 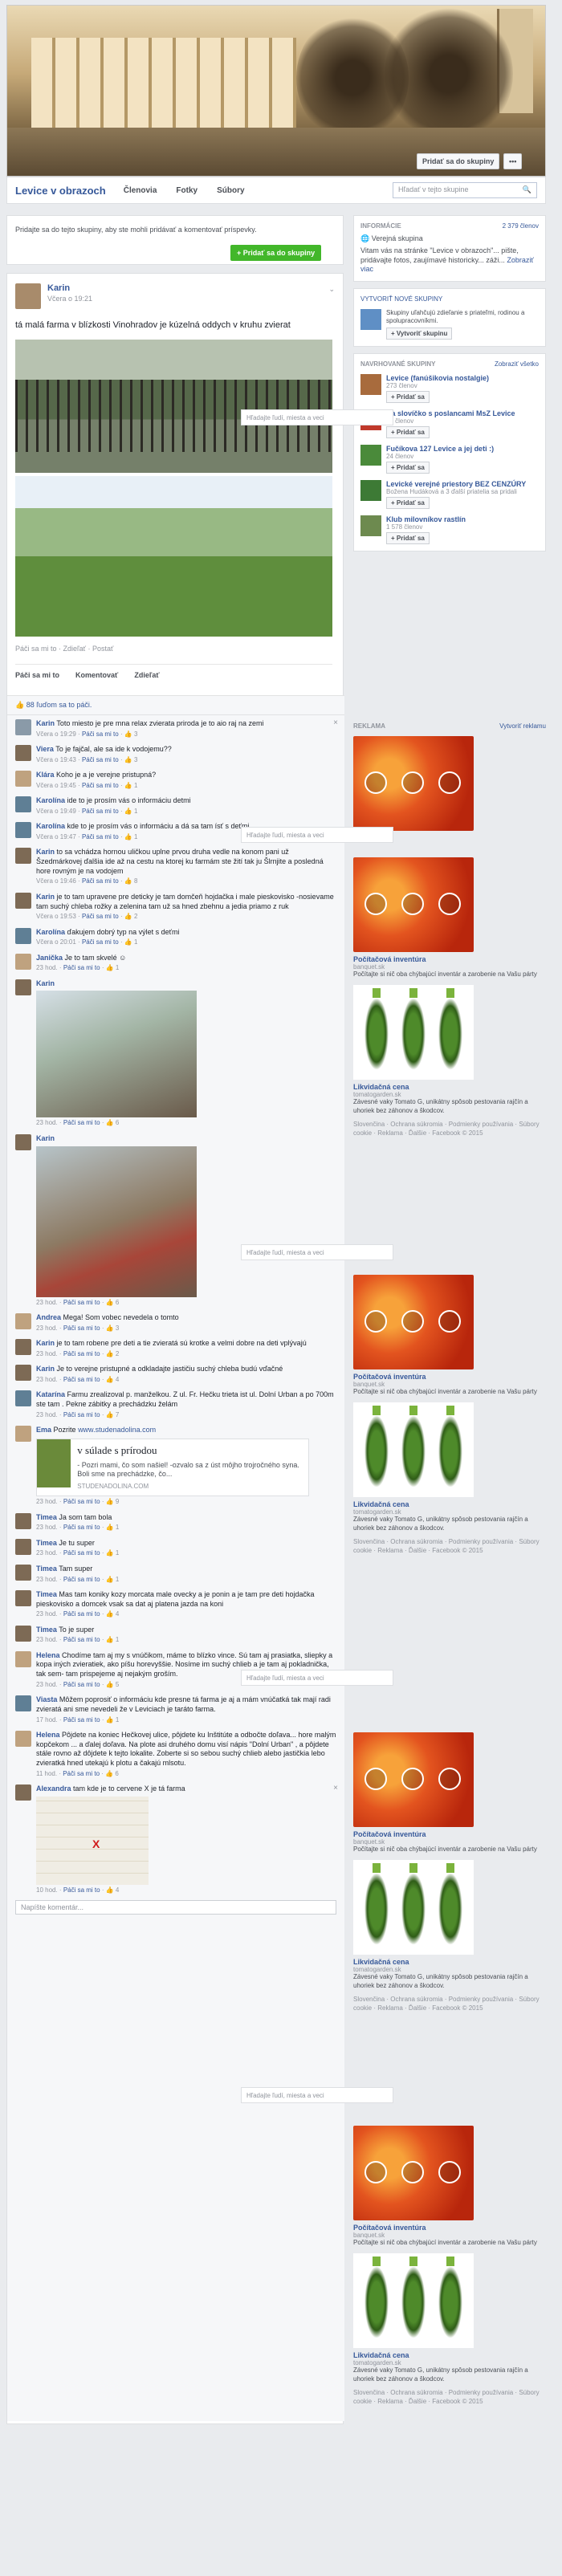 I want to click on post-photo, so click(x=173, y=556).